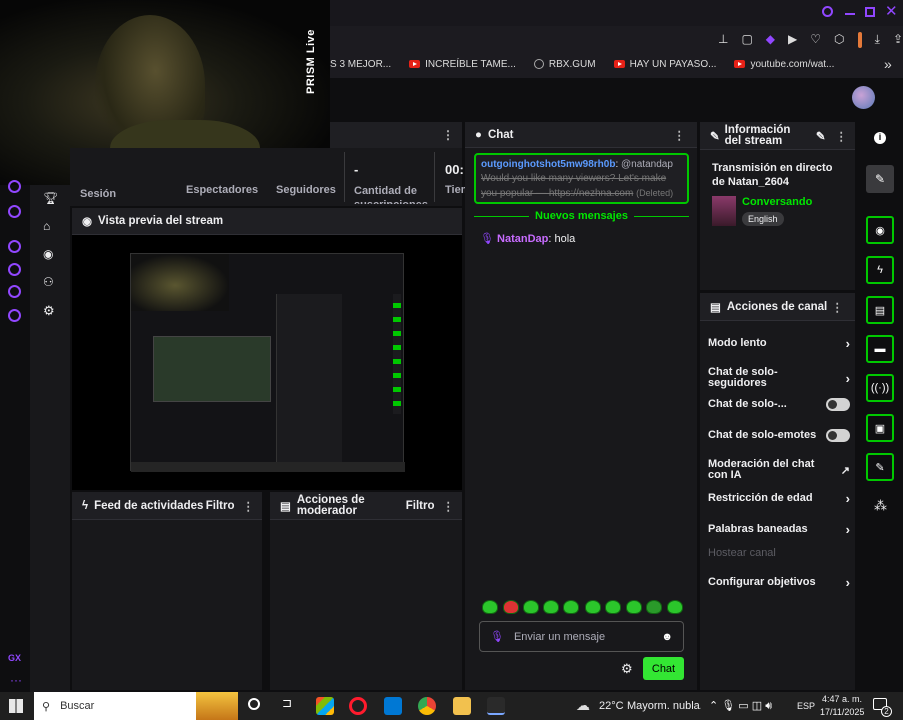 This screenshot has width=903, height=720. I want to click on stats-menu-icon: ⋮, so click(448, 135).